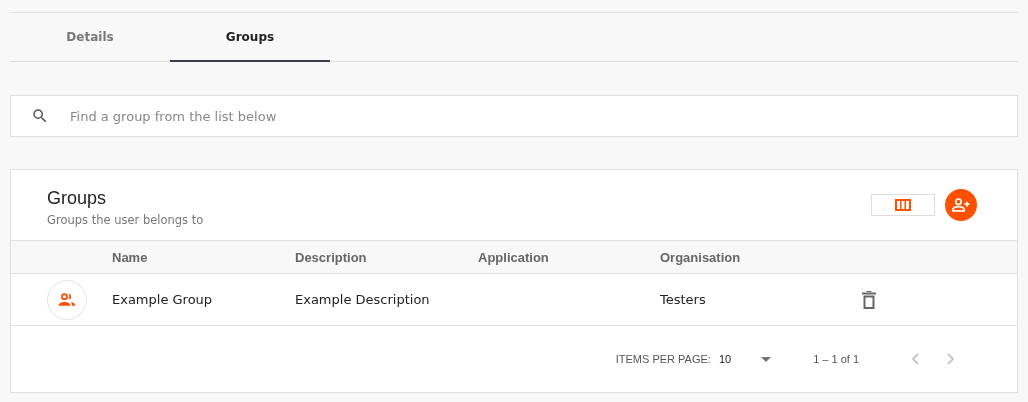 This screenshot has height=402, width=1028. What do you see at coordinates (951, 359) in the screenshot?
I see `chevron-right-icon` at bounding box center [951, 359].